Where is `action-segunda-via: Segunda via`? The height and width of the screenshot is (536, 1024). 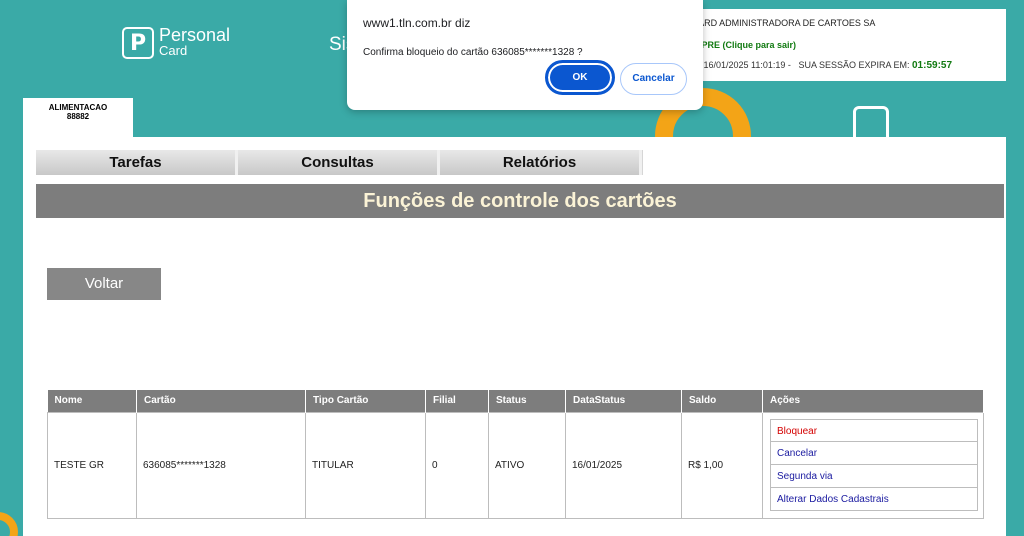
action-segunda-via: Segunda via is located at coordinates (874, 476).